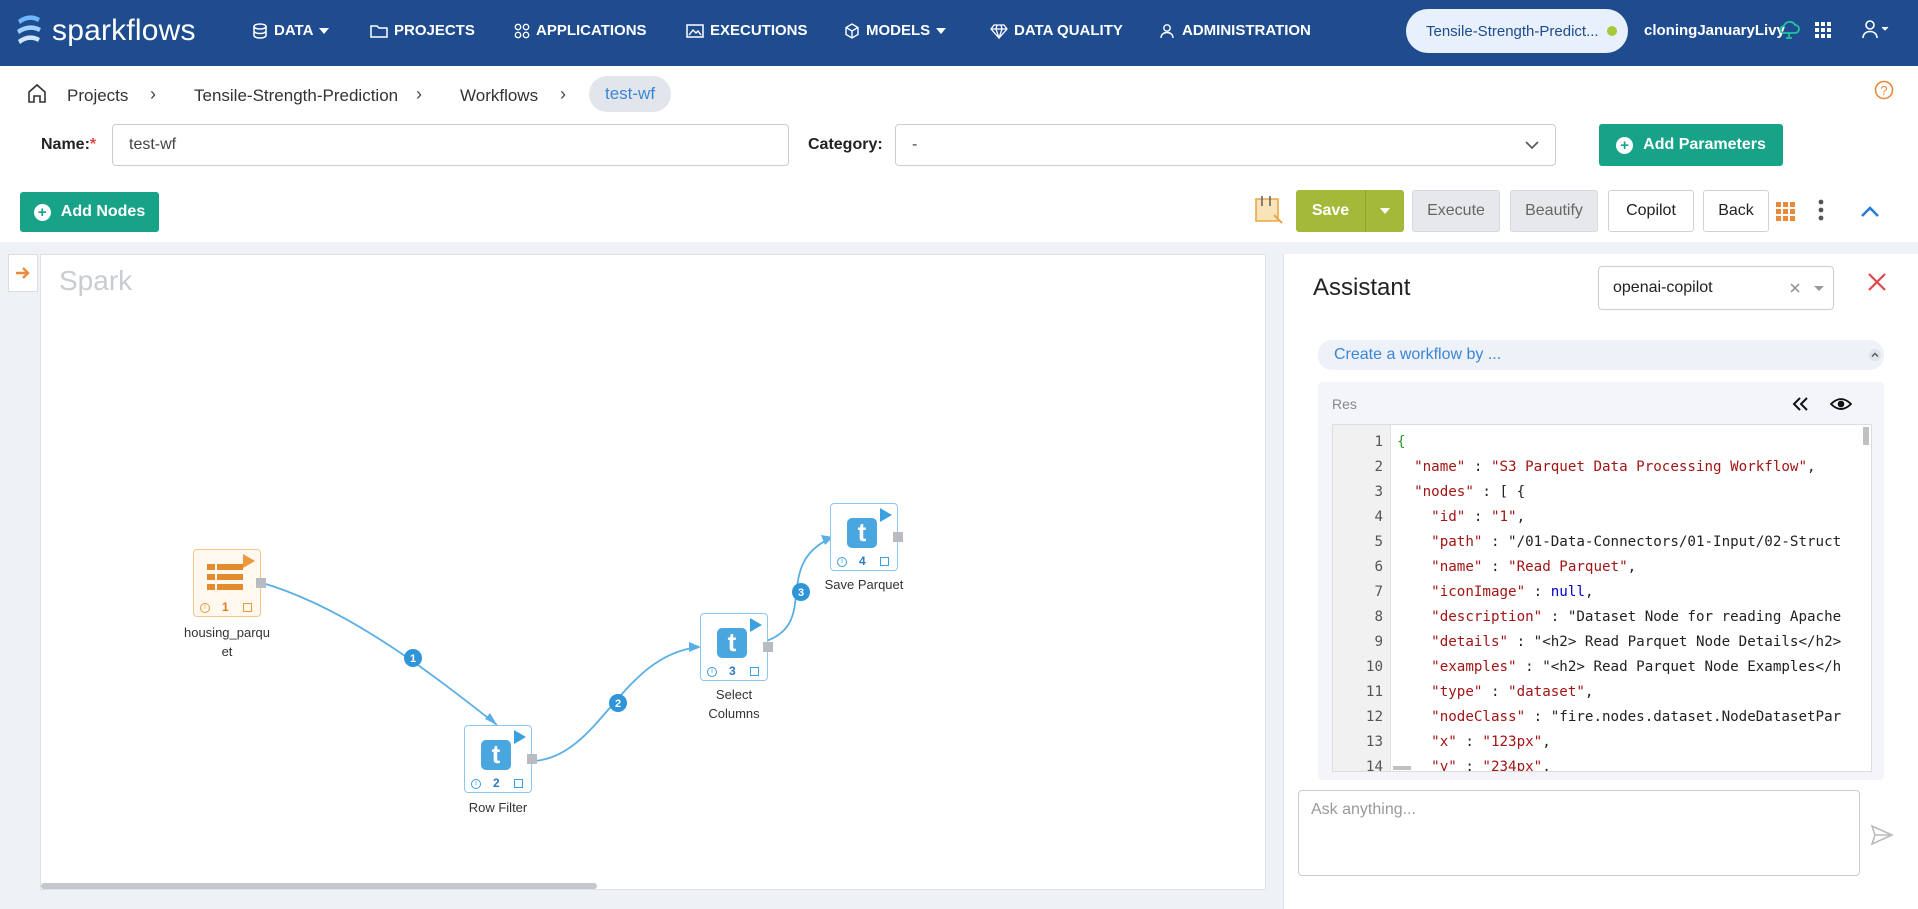  I want to click on eye-icon, so click(1841, 404).